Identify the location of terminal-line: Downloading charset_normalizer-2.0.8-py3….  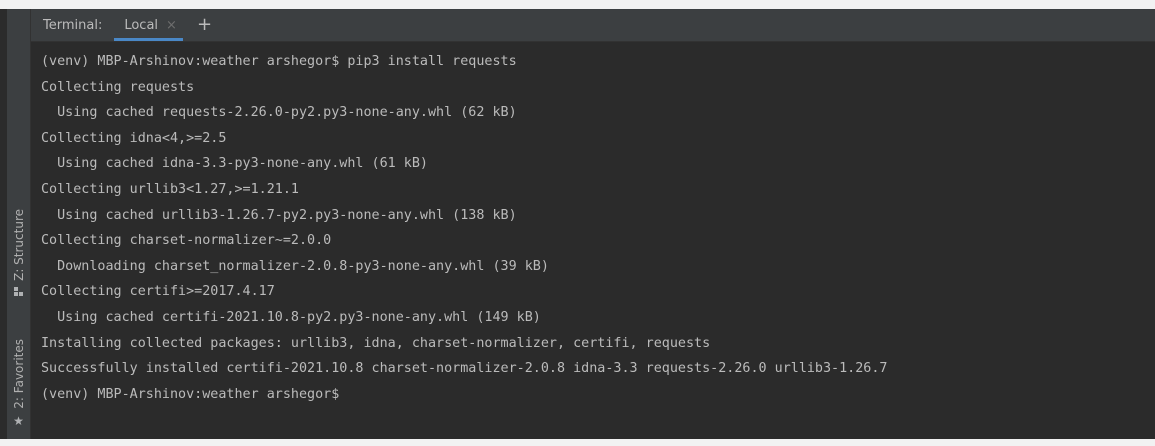
(295, 266).